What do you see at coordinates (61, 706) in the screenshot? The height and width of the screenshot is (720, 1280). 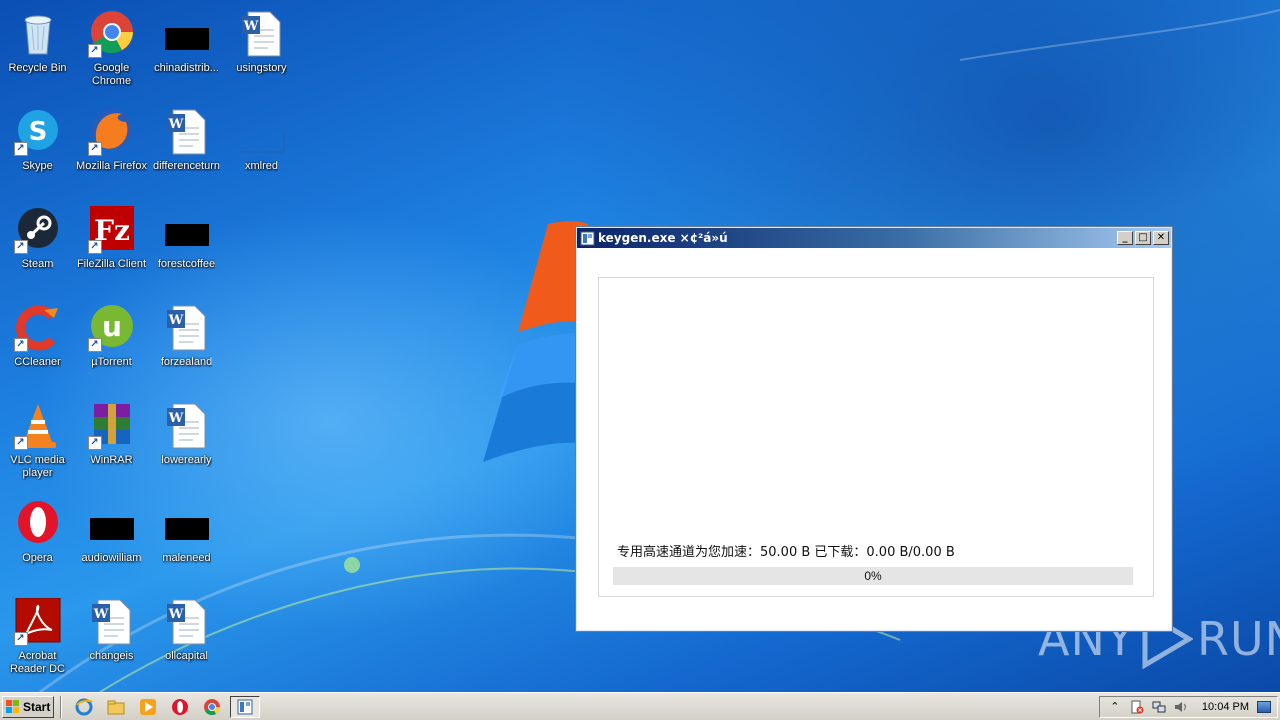 I see `taskbar-separator` at bounding box center [61, 706].